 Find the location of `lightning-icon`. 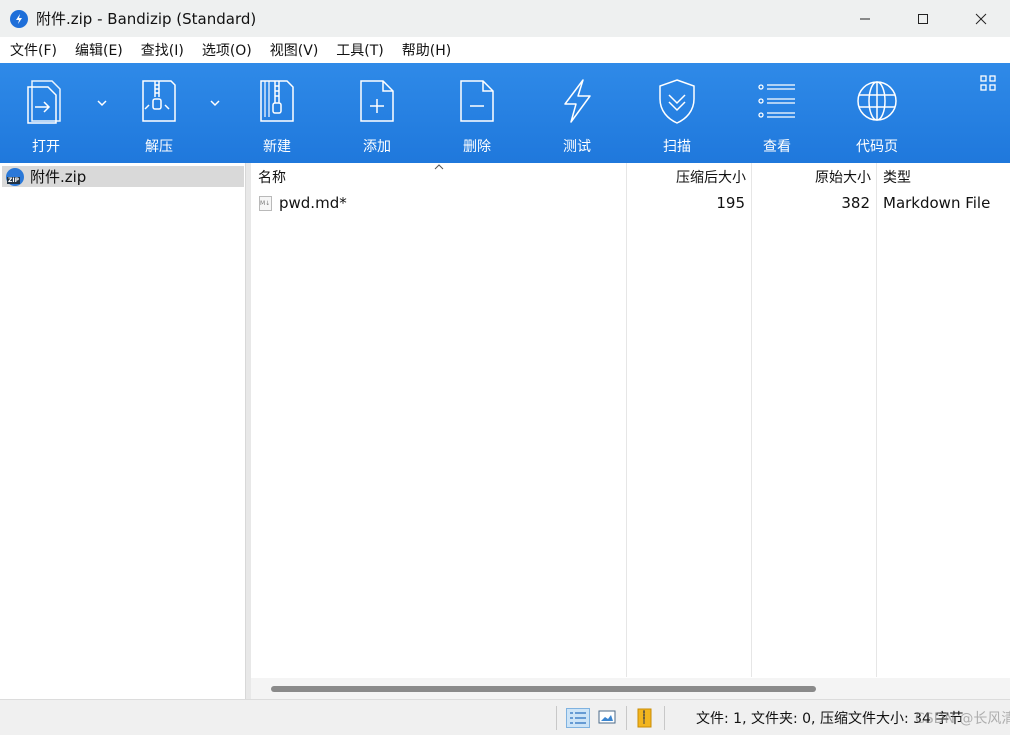

lightning-icon is located at coordinates (577, 101).